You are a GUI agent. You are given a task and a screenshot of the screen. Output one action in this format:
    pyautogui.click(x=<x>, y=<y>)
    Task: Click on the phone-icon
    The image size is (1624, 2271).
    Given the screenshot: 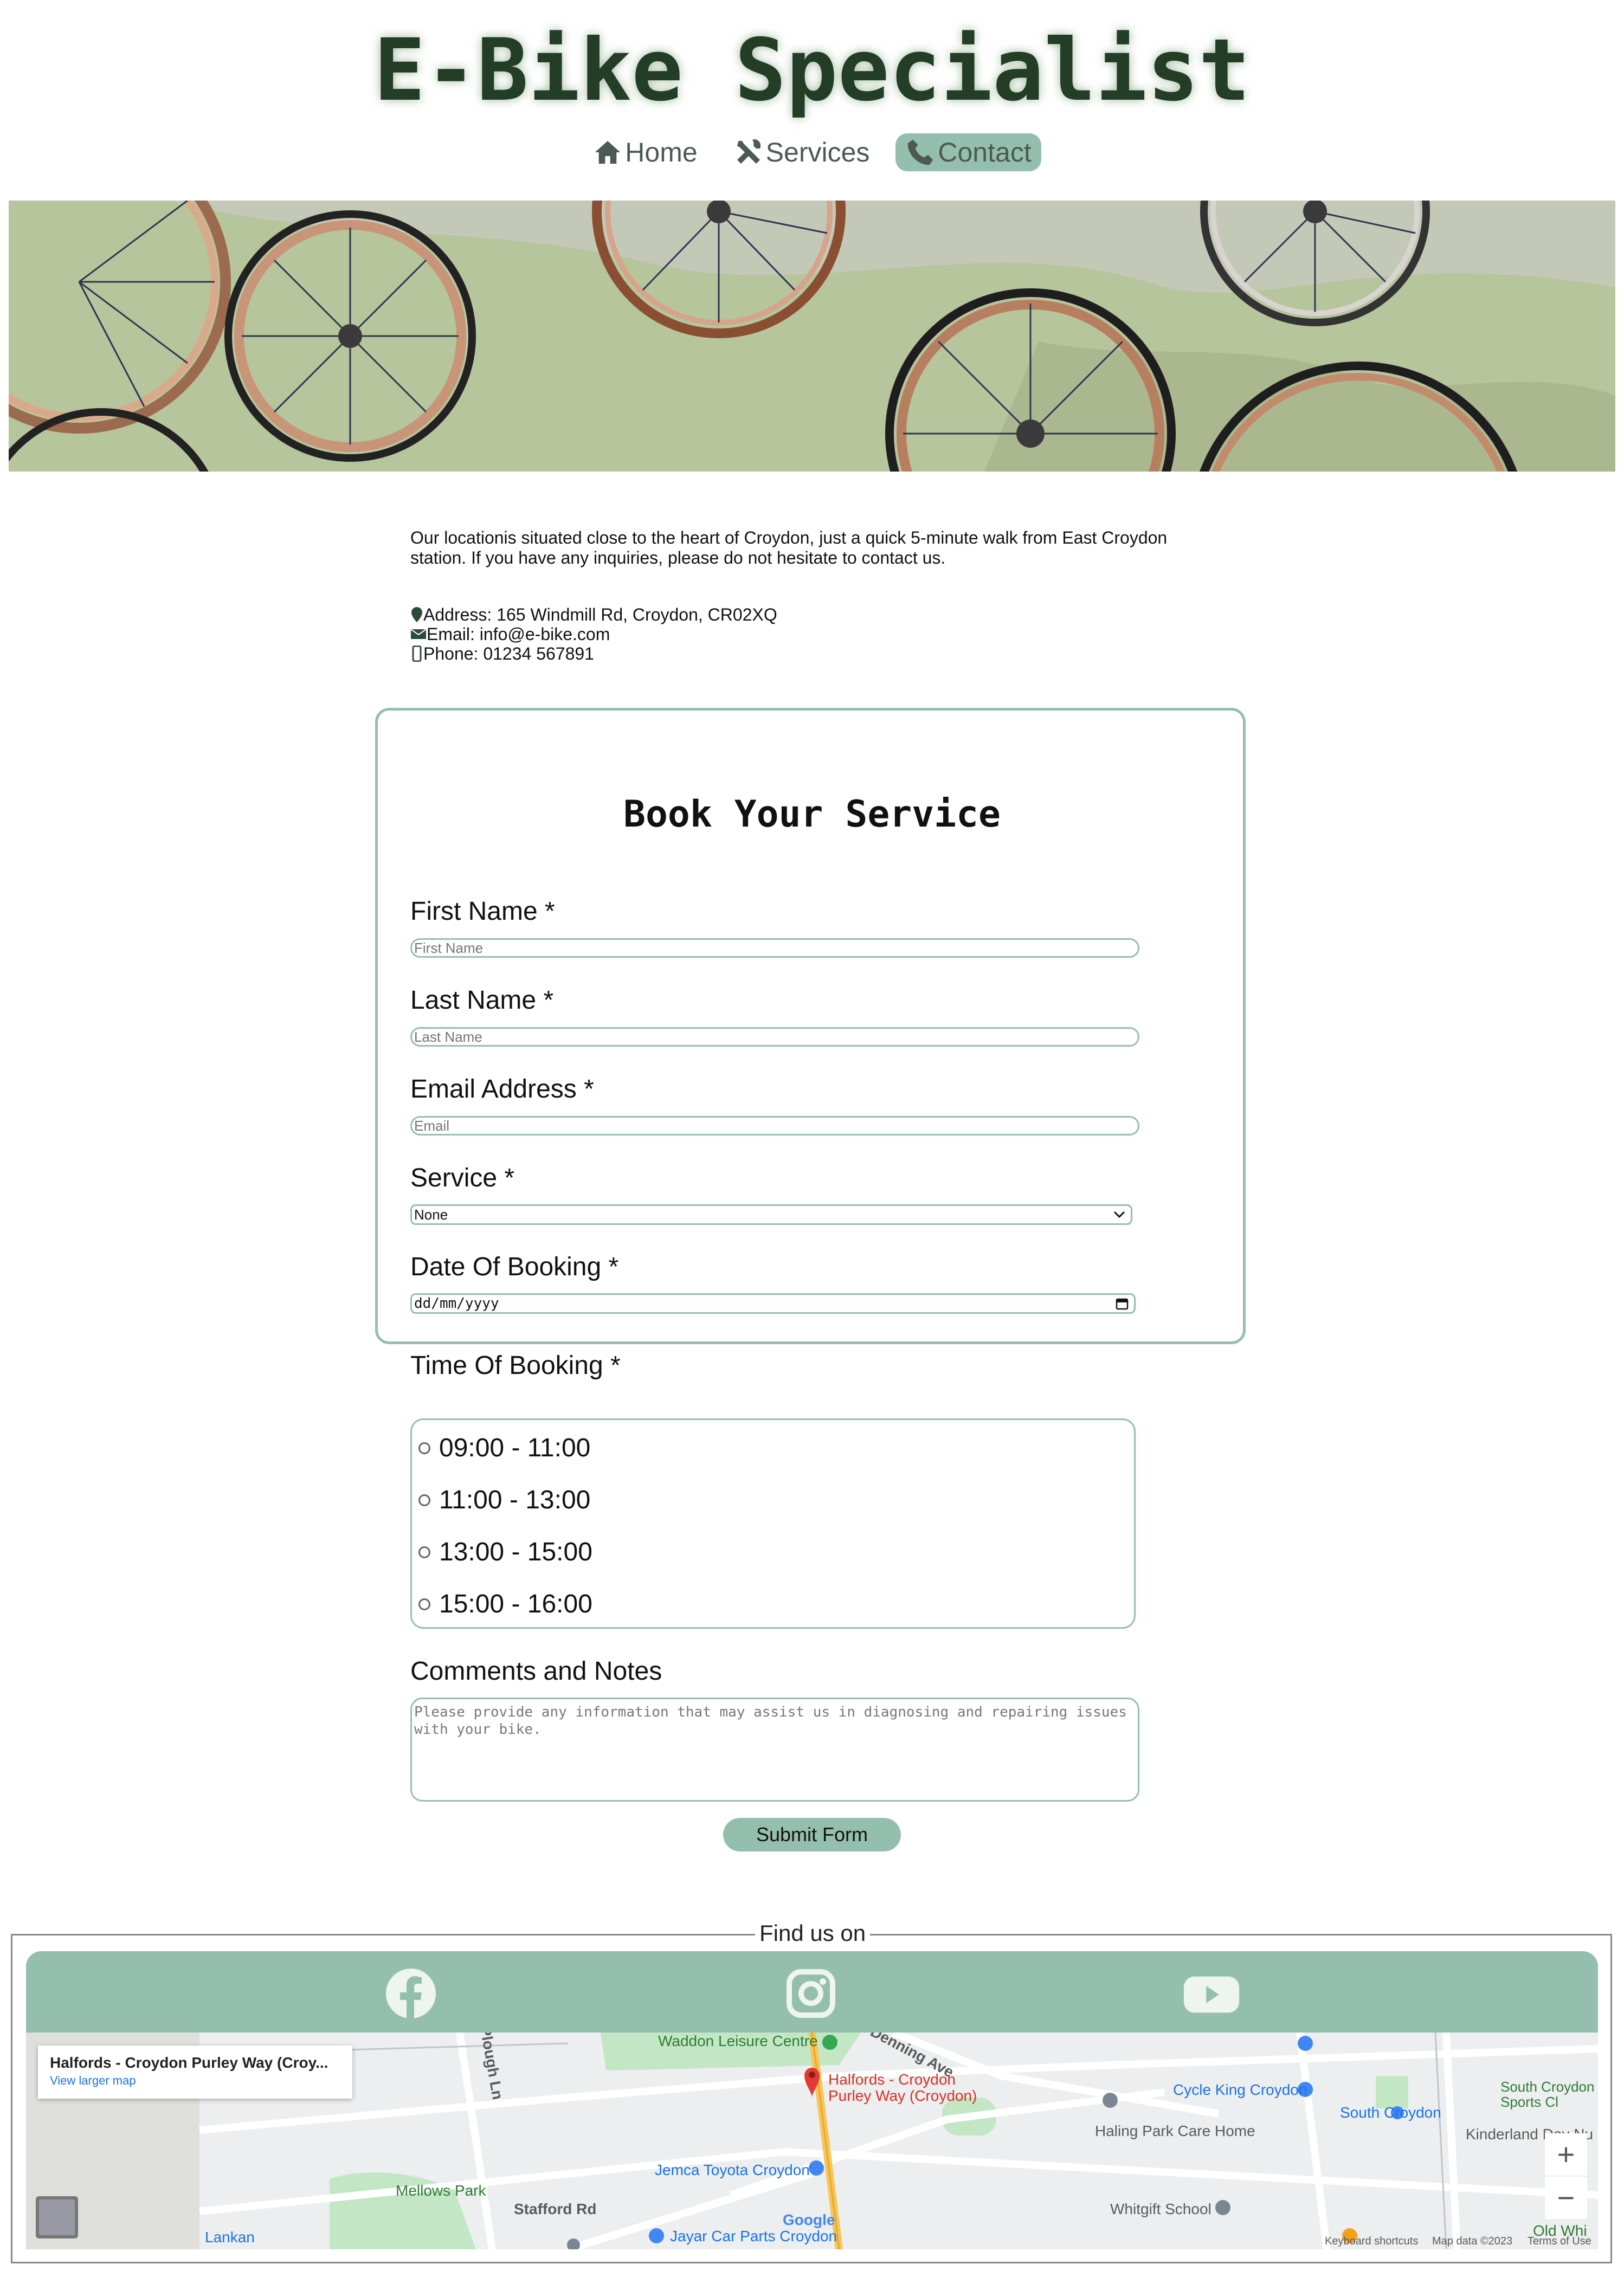 What is the action you would take?
    pyautogui.click(x=920, y=152)
    